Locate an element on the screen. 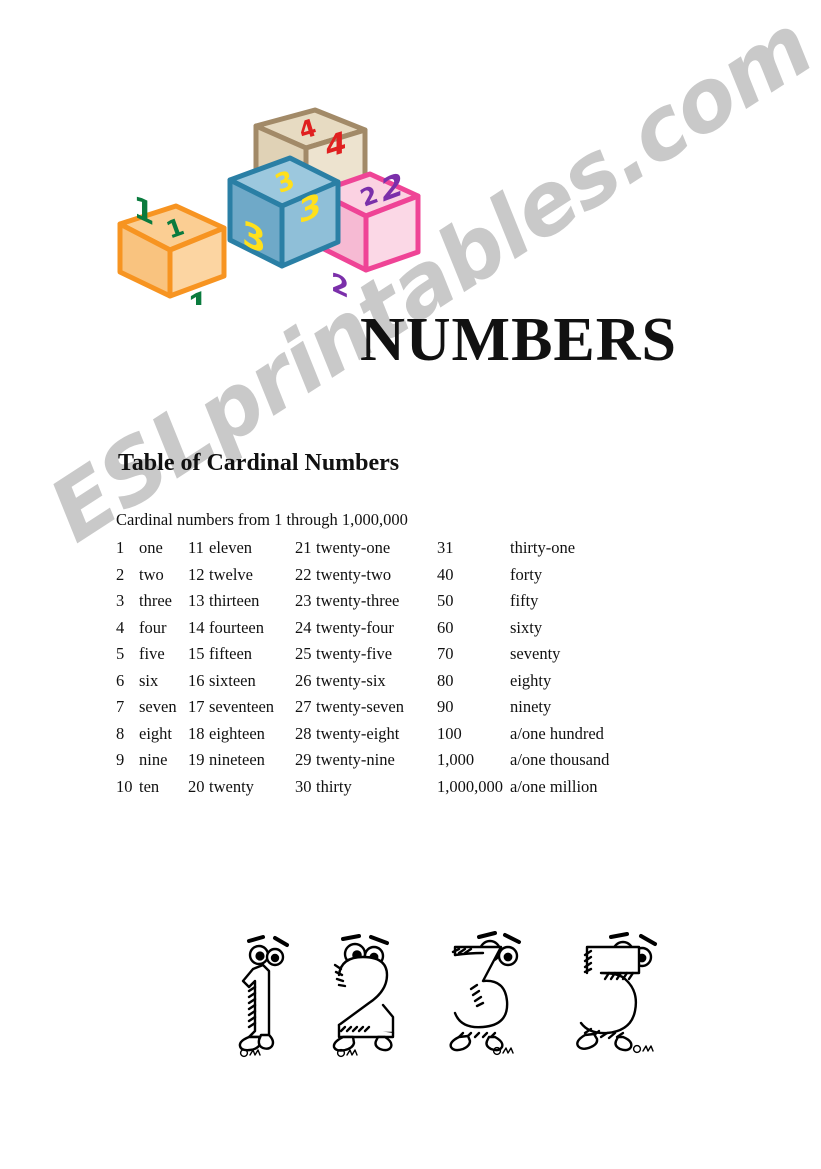 The width and height of the screenshot is (821, 1169). section-heading: Table of Cardinal Numbers is located at coordinates (259, 463).